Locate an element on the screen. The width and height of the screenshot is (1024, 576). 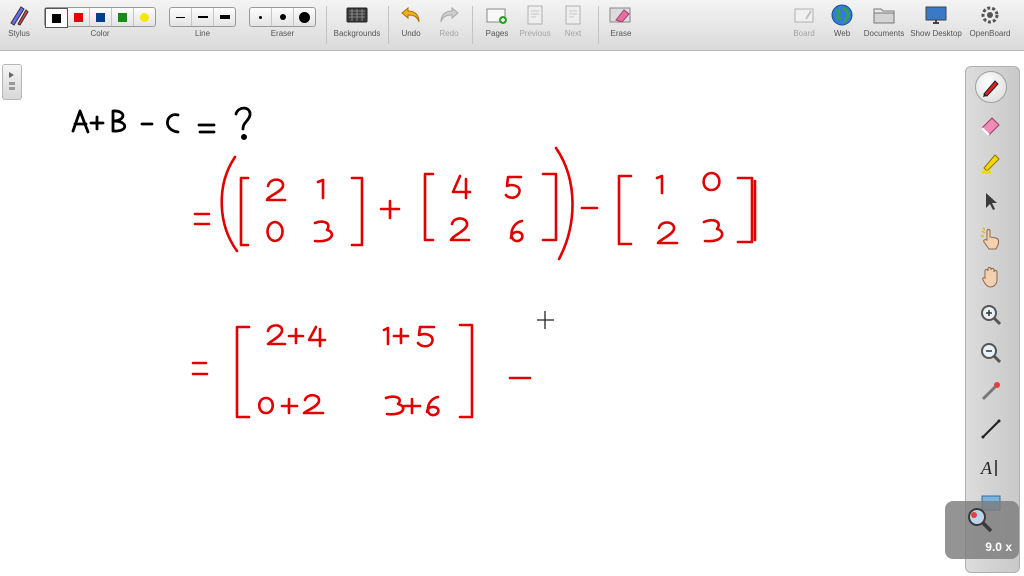
pages-label: Pages is located at coordinates (497, 33).